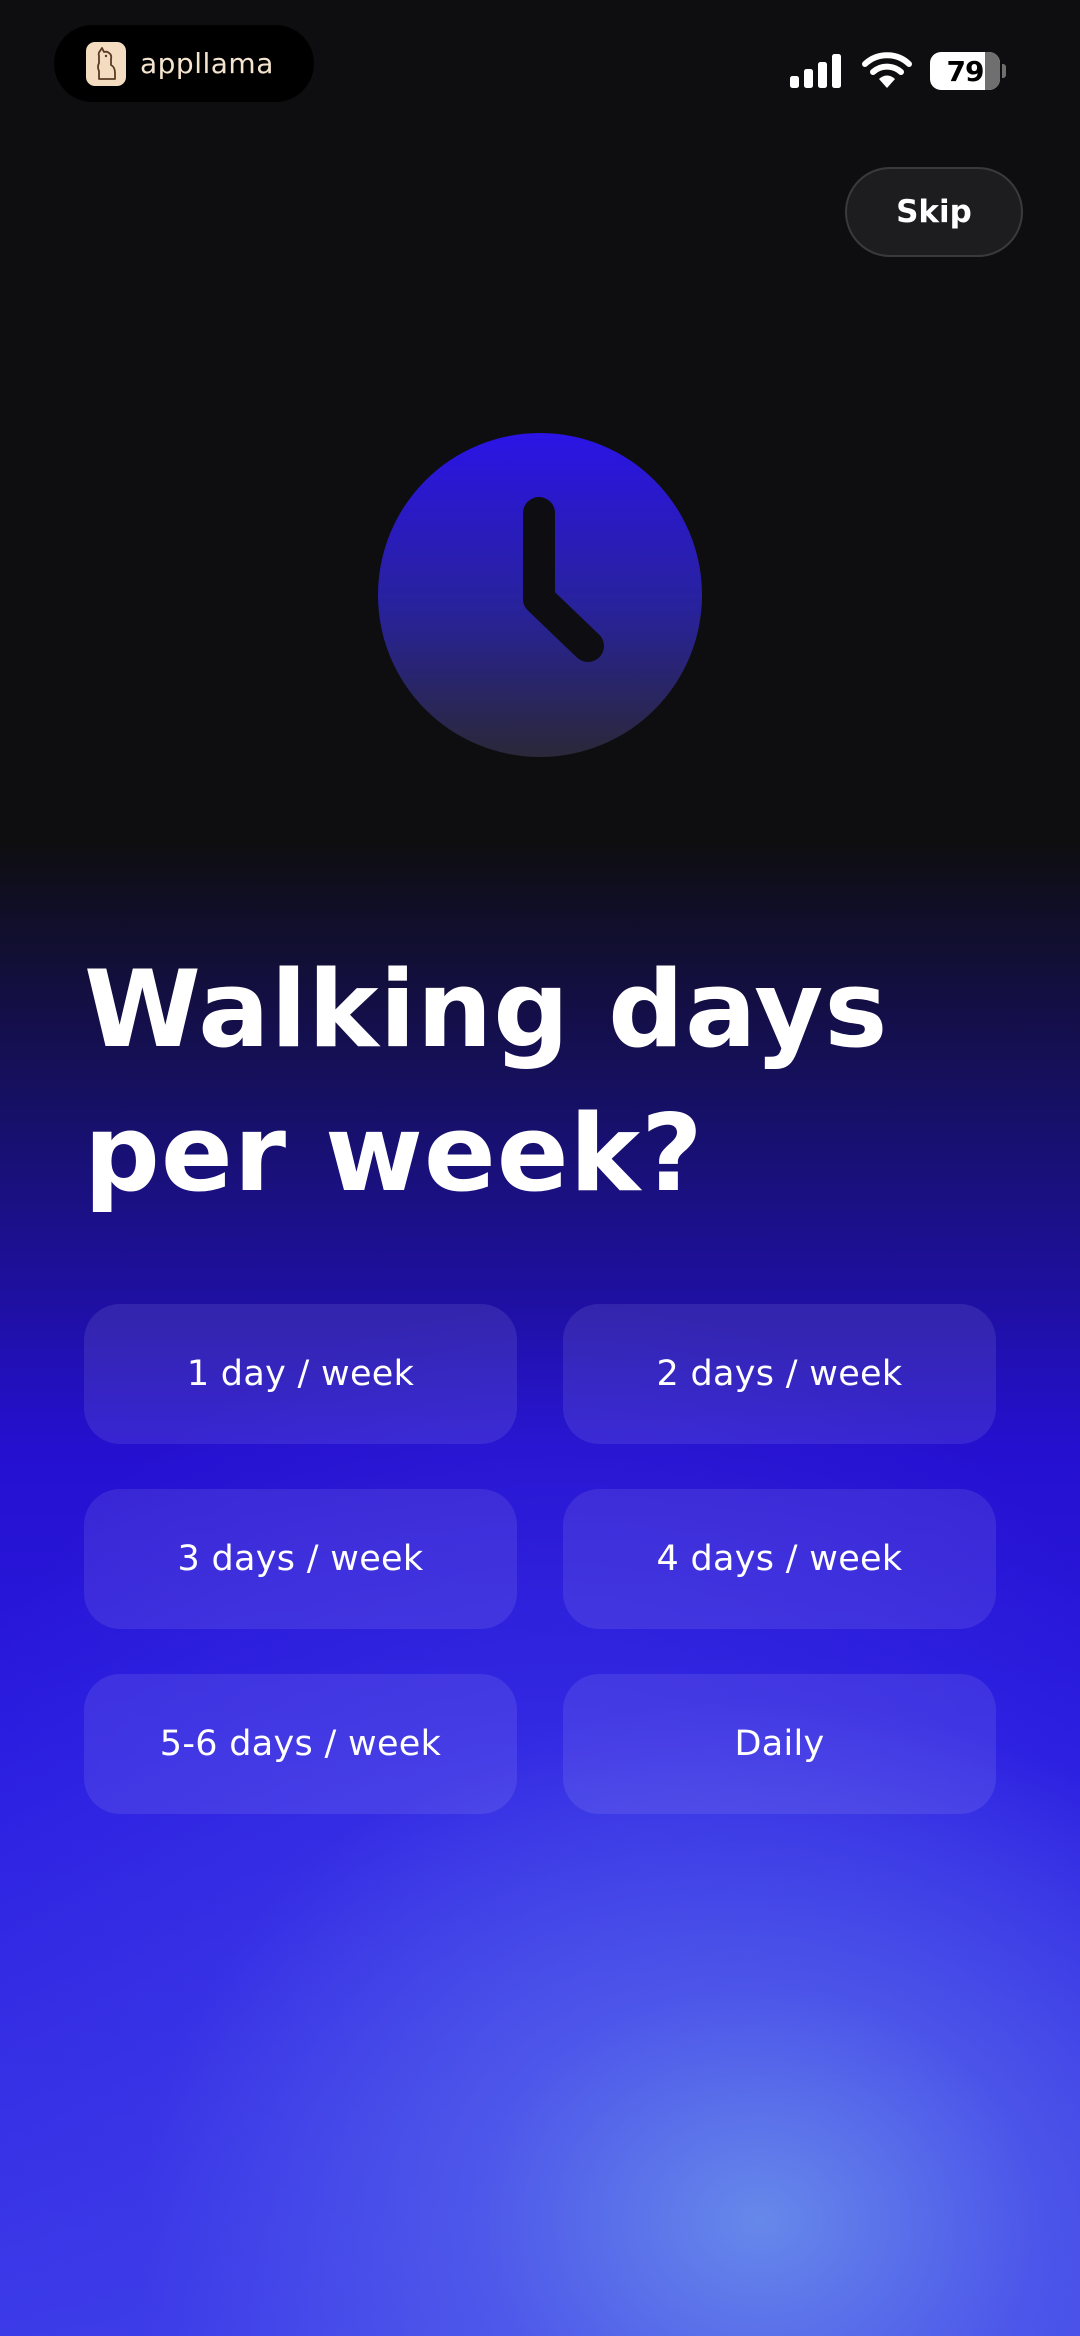  I want to click on battery-tip, so click(1004, 71).